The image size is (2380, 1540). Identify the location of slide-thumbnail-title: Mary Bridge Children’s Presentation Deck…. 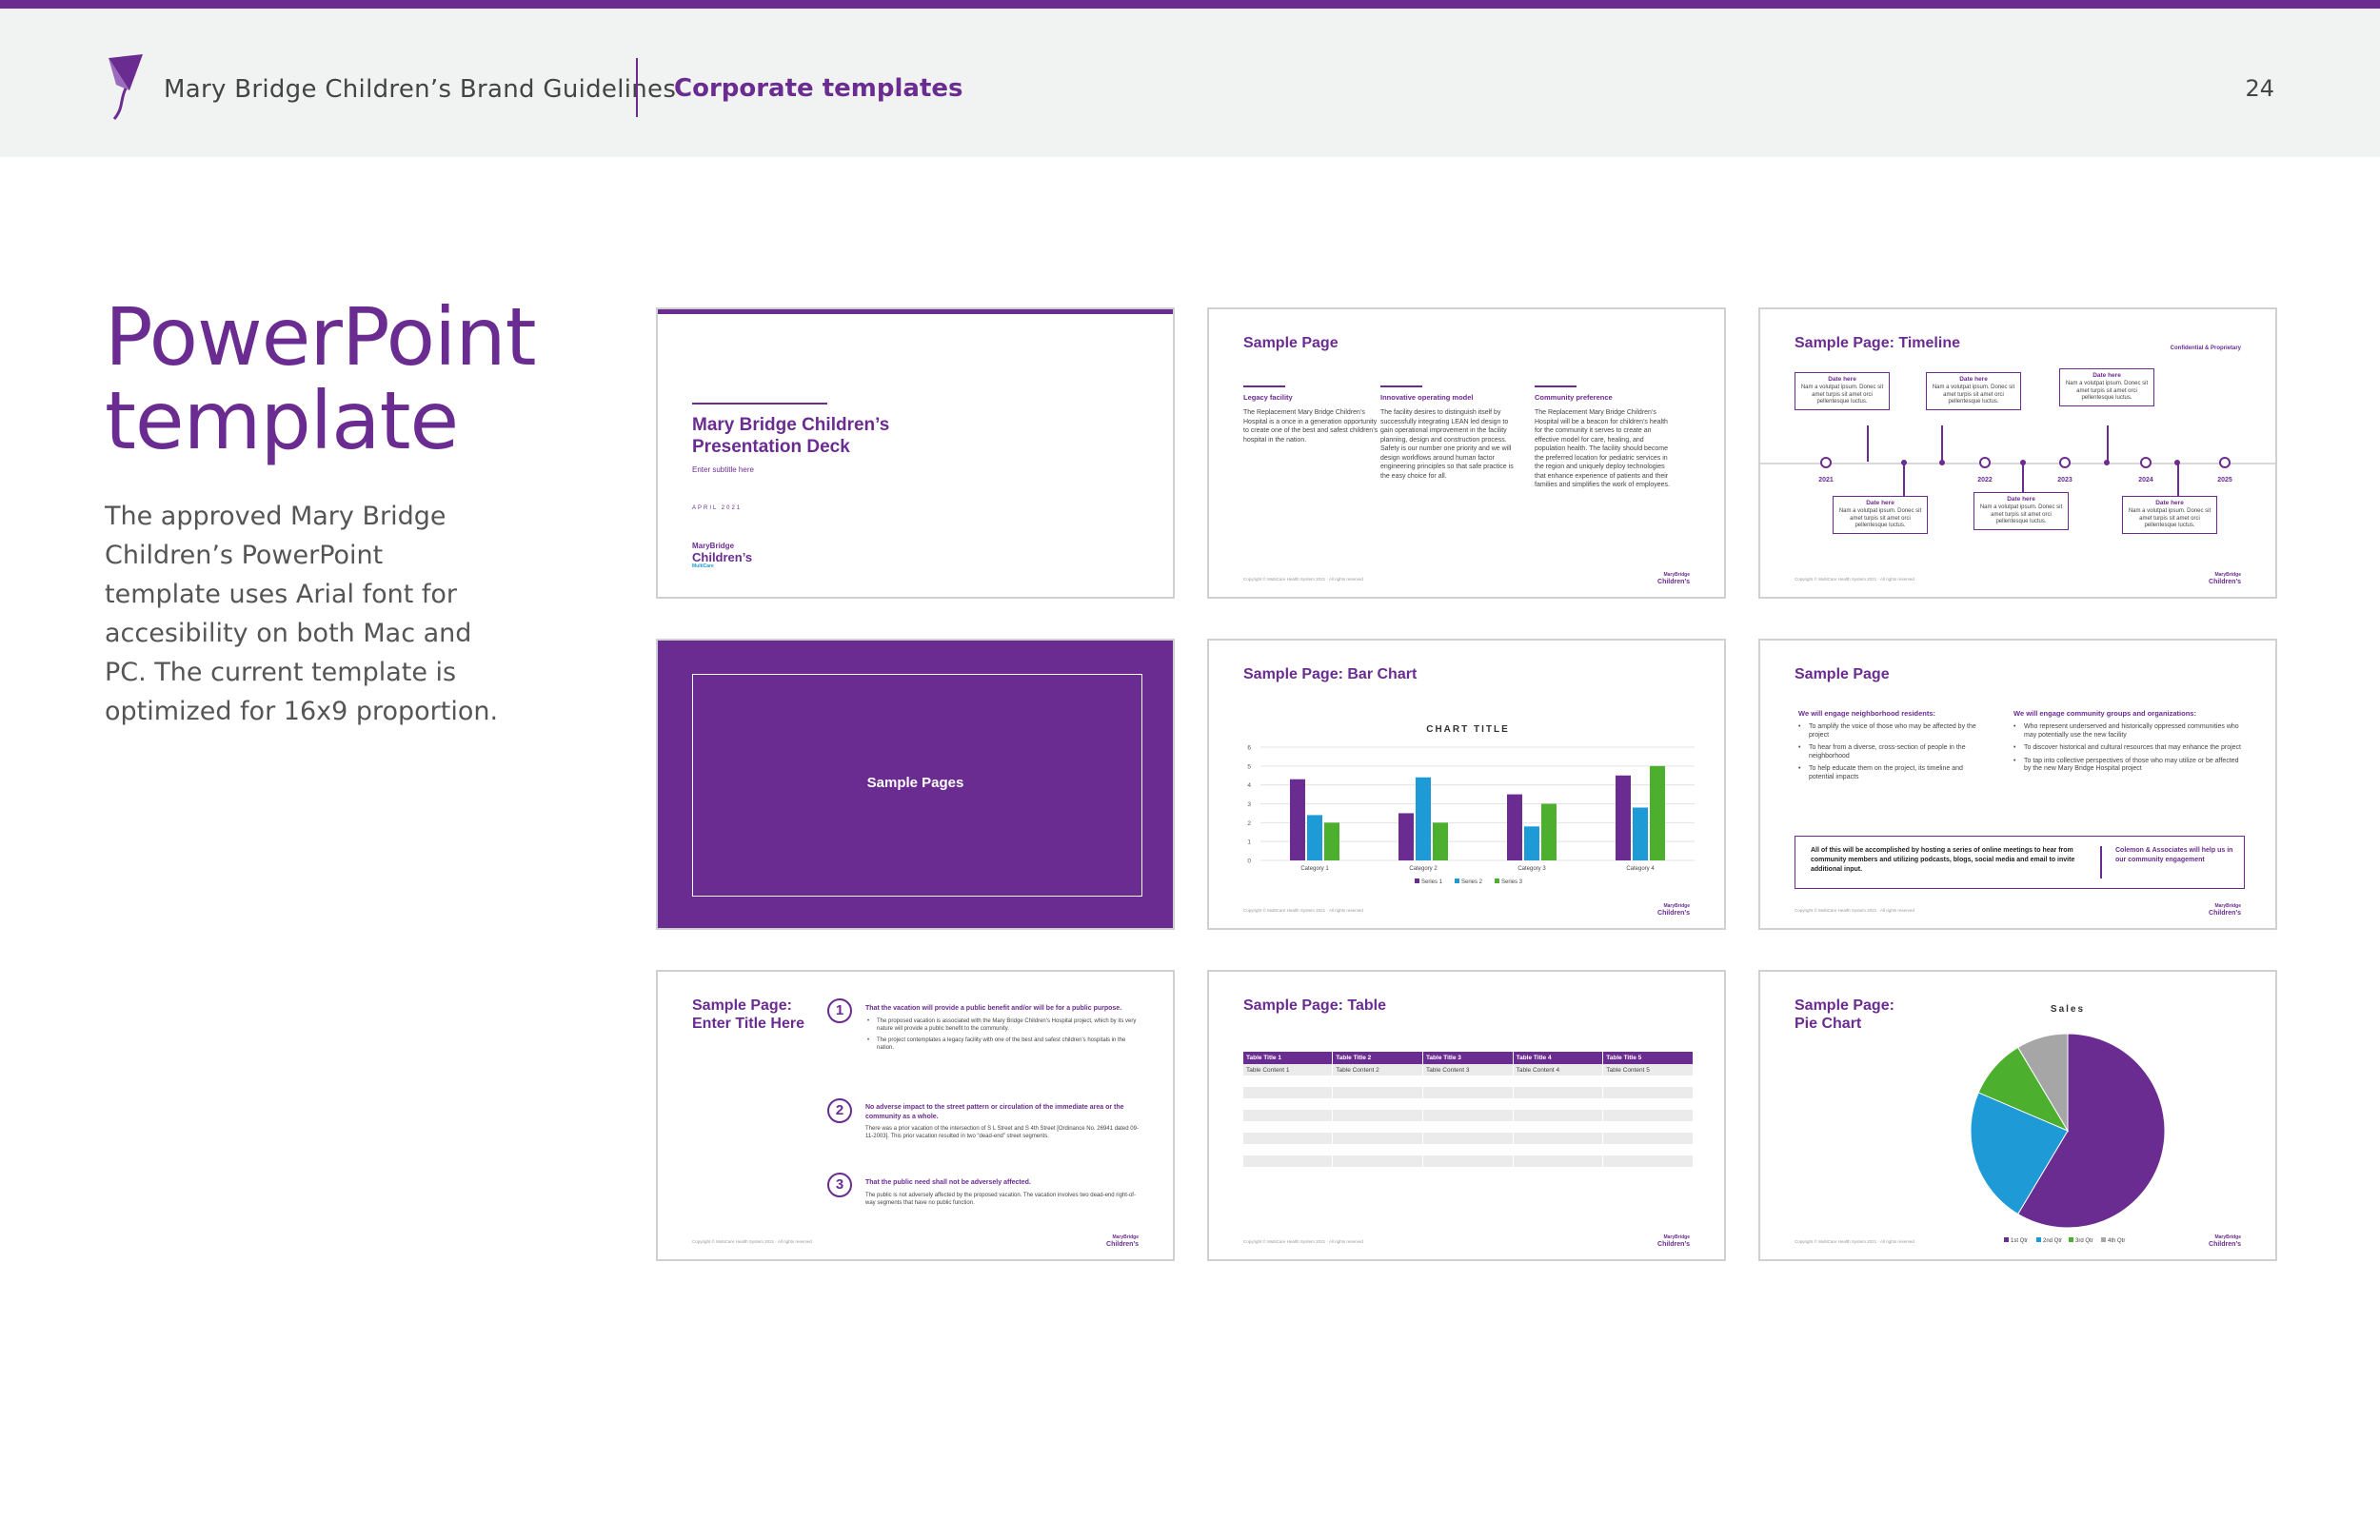
(915, 453).